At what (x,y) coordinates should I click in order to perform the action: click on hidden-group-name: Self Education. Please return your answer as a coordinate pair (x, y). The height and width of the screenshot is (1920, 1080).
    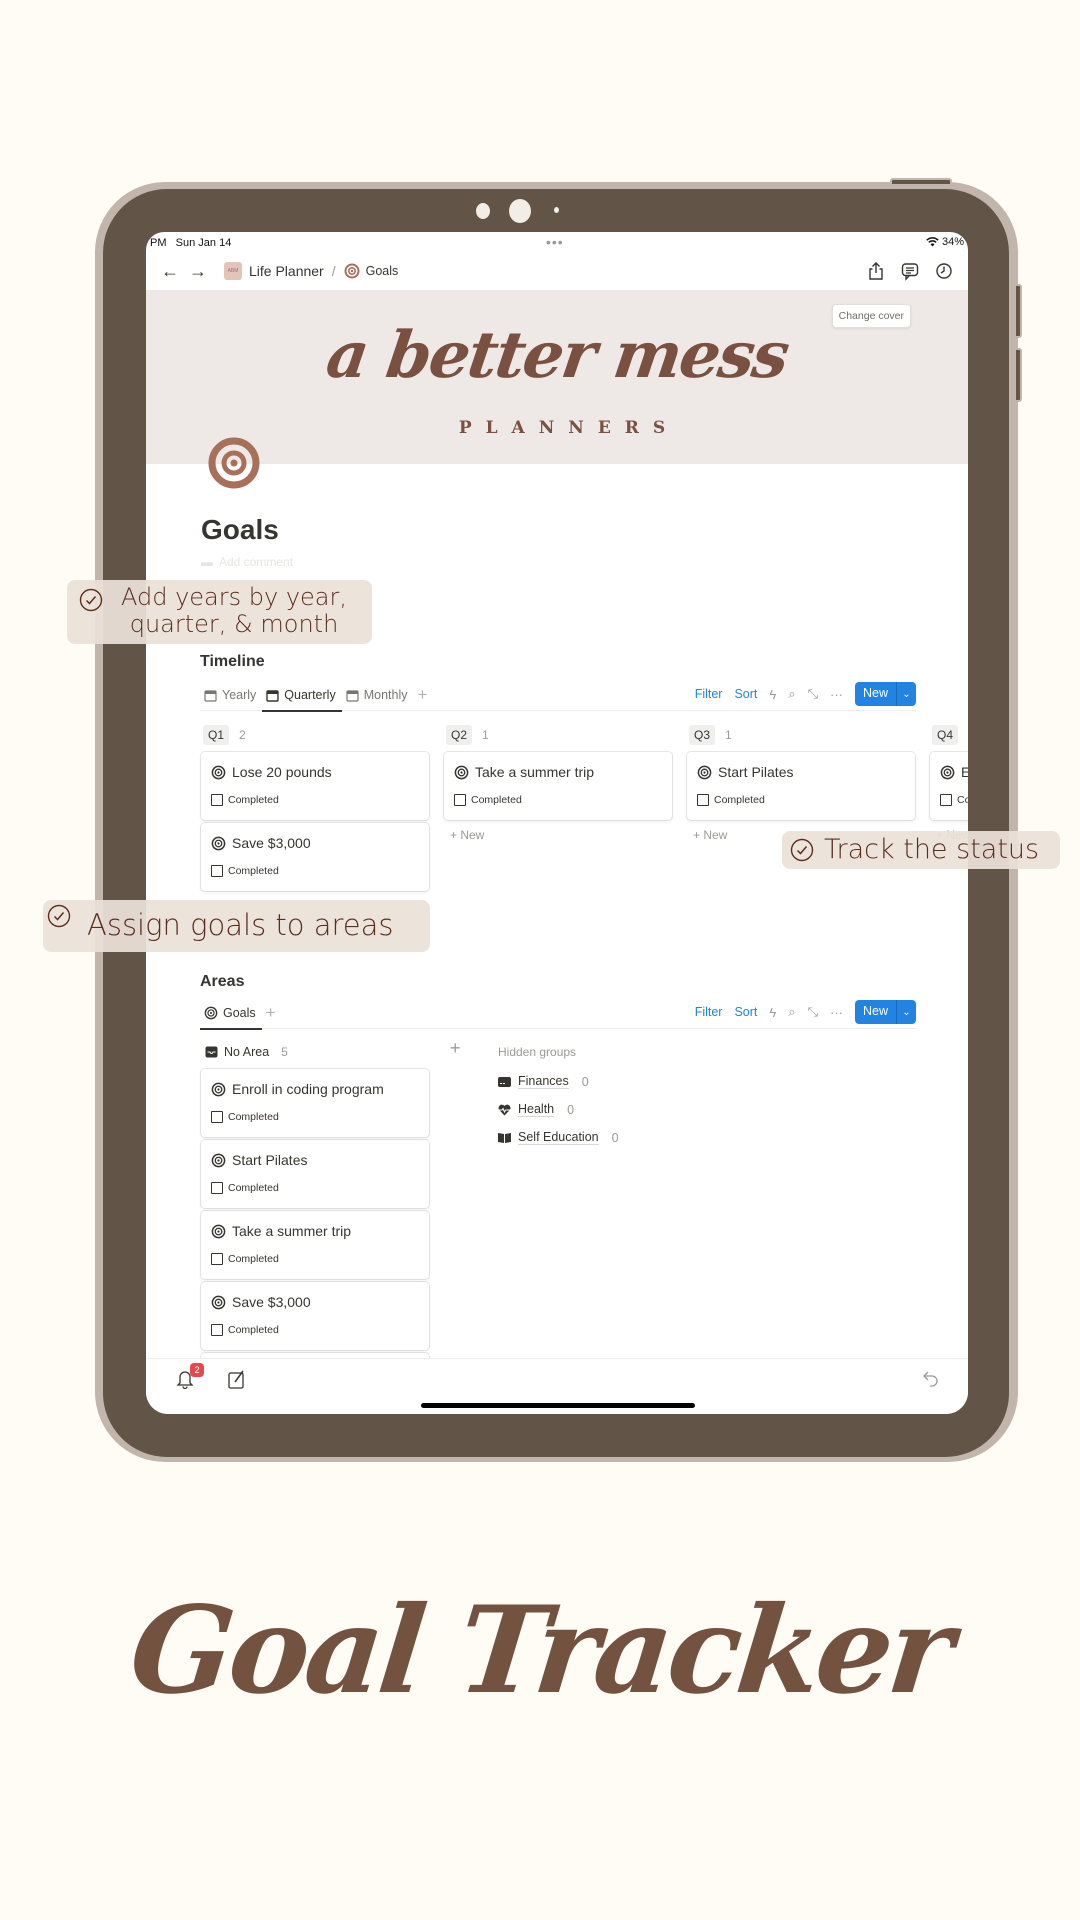
    Looking at the image, I should click on (558, 1137).